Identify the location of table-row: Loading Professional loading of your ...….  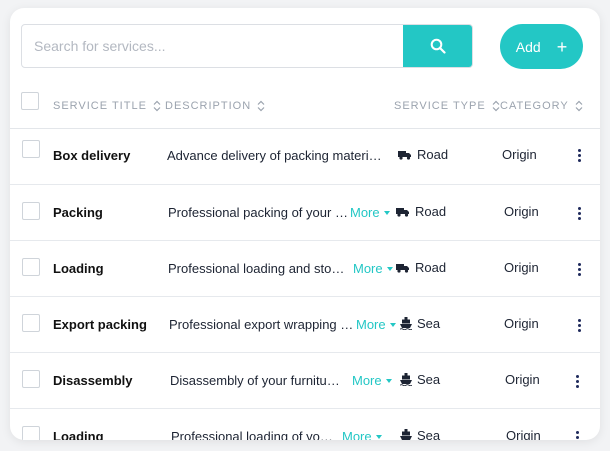
(305, 424).